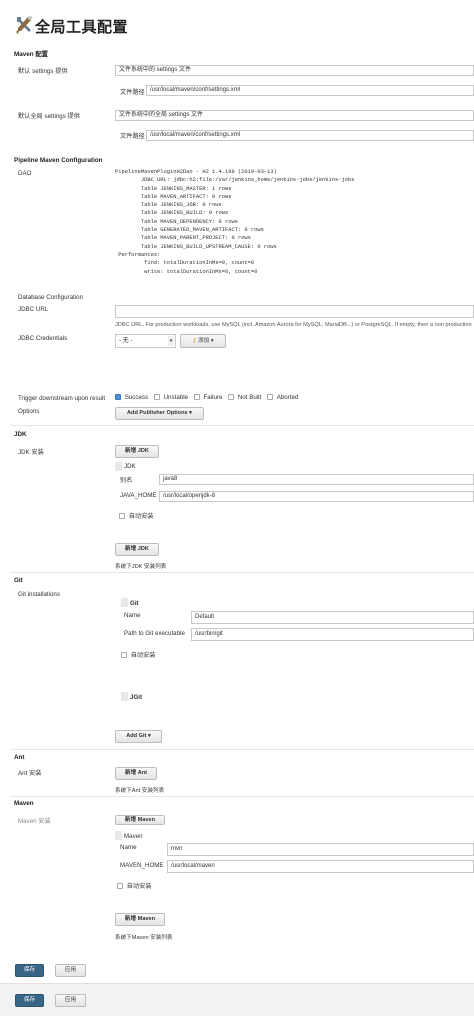  What do you see at coordinates (140, 919) in the screenshot?
I see `add-maven-button-bottom: 新增 Maven` at bounding box center [140, 919].